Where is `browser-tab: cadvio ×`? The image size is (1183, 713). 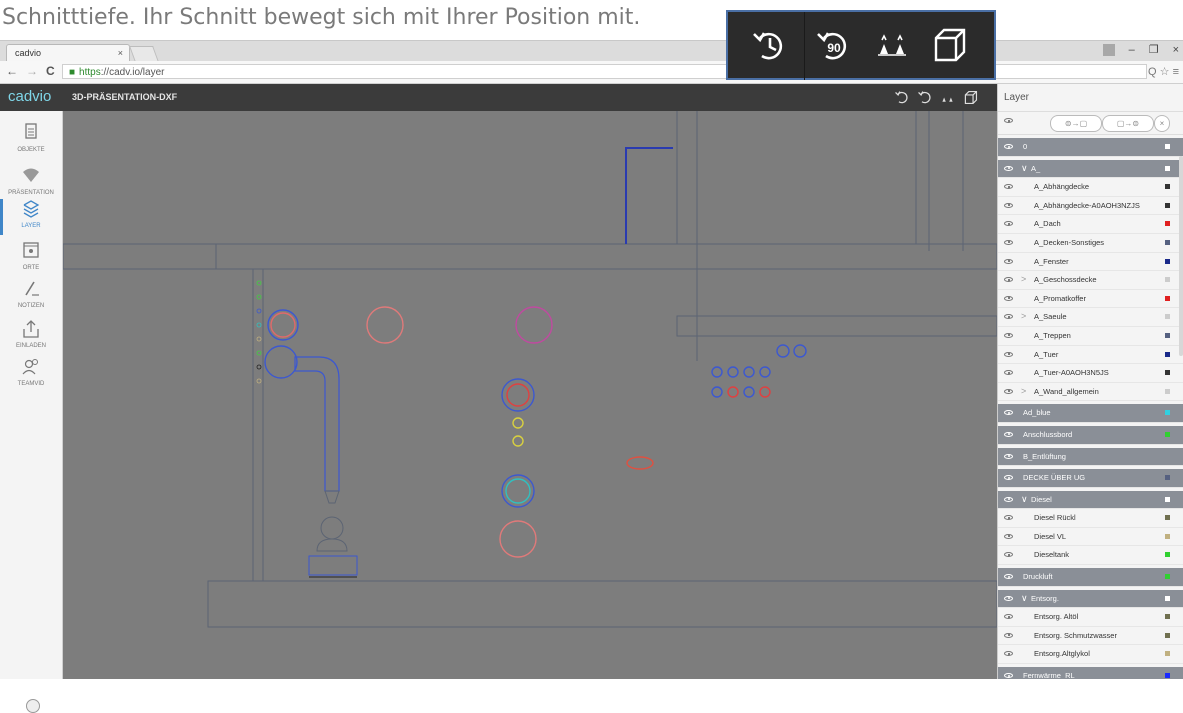 browser-tab: cadvio × is located at coordinates (68, 52).